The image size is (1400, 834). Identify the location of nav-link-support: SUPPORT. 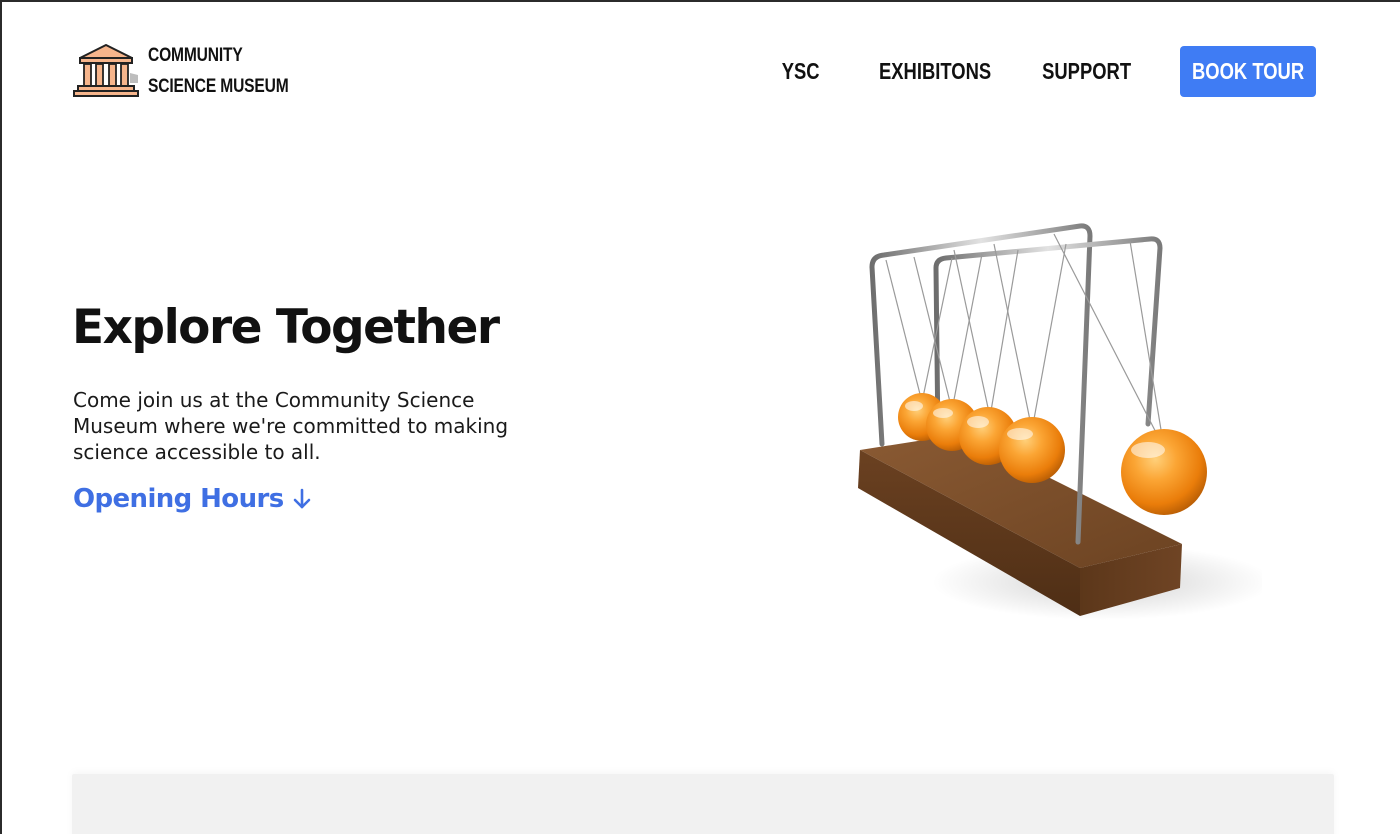
(1086, 71).